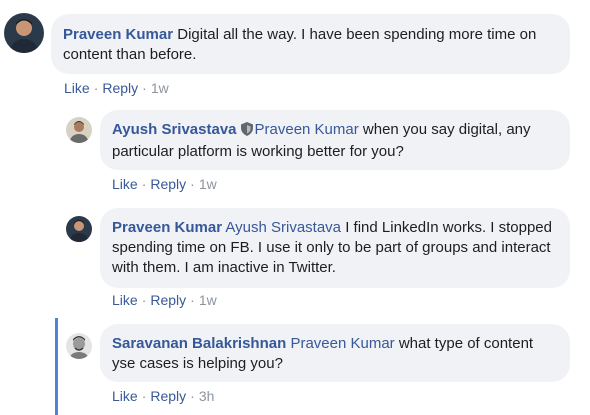  Describe the element at coordinates (56, 366) in the screenshot. I see `thread-highlight-line` at that location.